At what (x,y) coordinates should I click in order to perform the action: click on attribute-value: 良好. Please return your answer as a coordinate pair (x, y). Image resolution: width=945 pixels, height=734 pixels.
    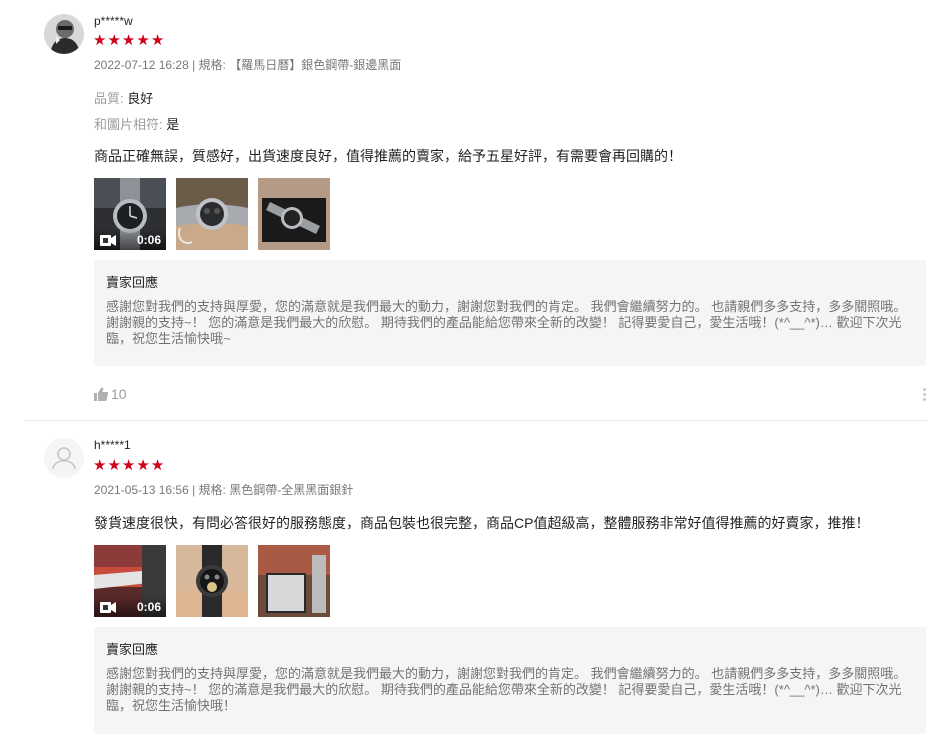
    Looking at the image, I should click on (140, 98).